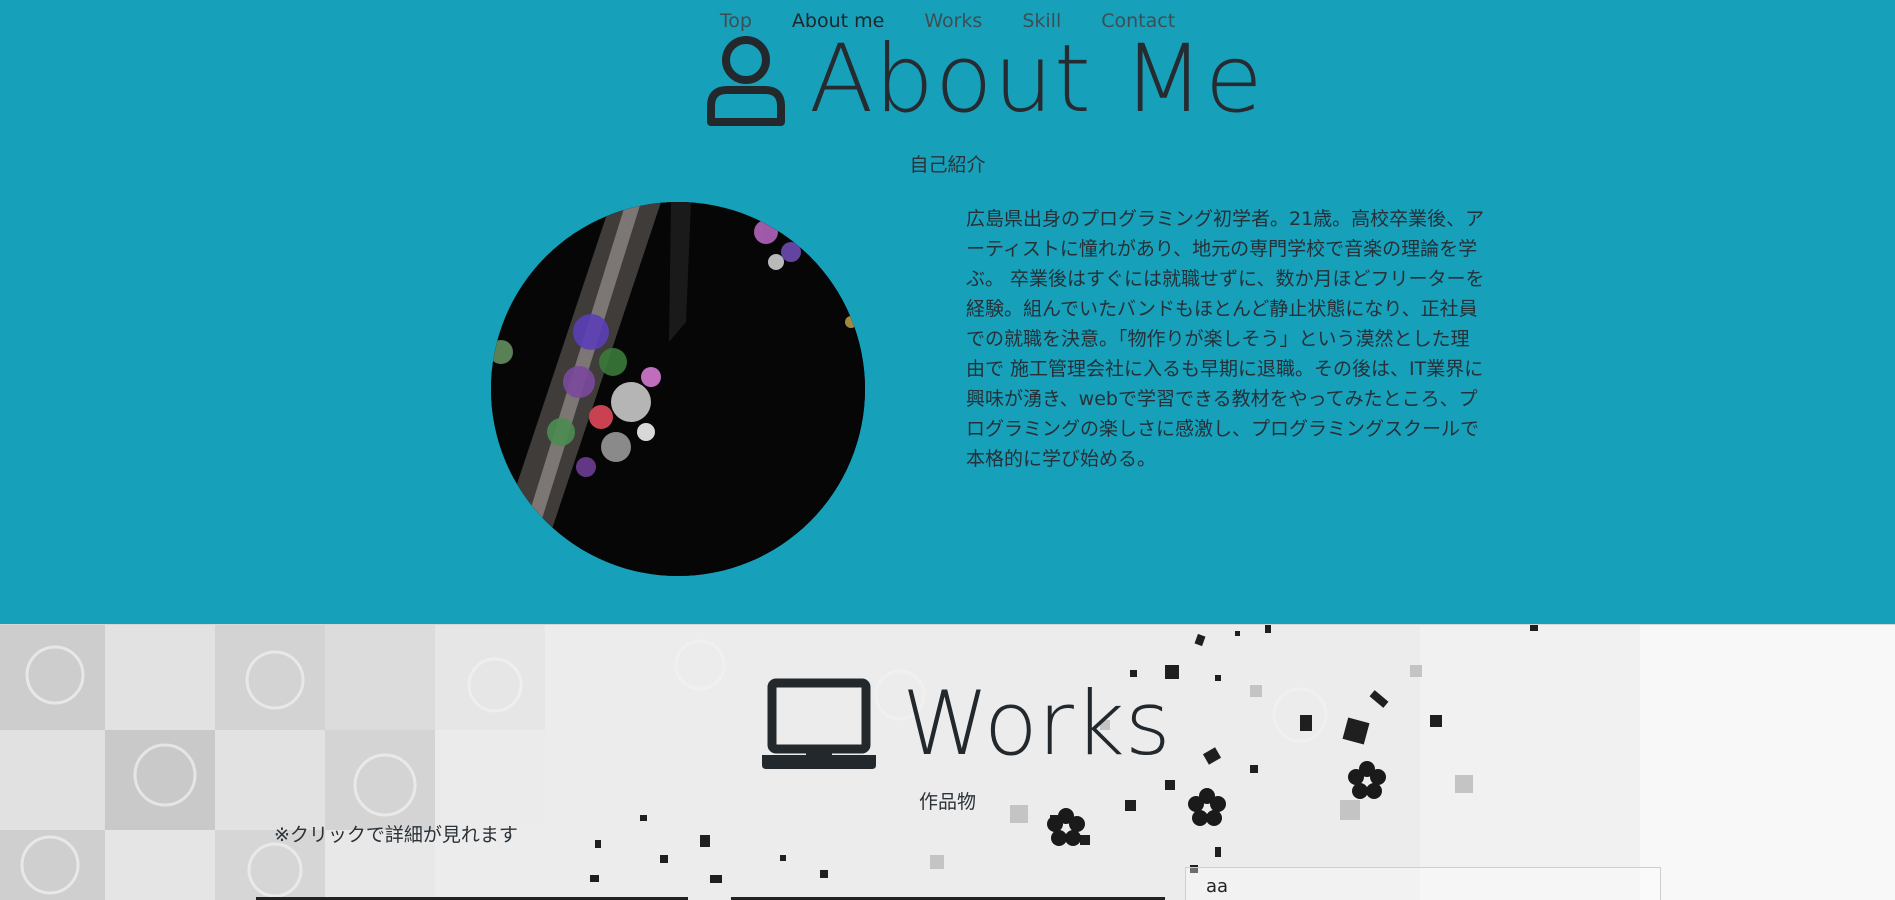 The height and width of the screenshot is (900, 1895). I want to click on about-heading: About Me, so click(984, 80).